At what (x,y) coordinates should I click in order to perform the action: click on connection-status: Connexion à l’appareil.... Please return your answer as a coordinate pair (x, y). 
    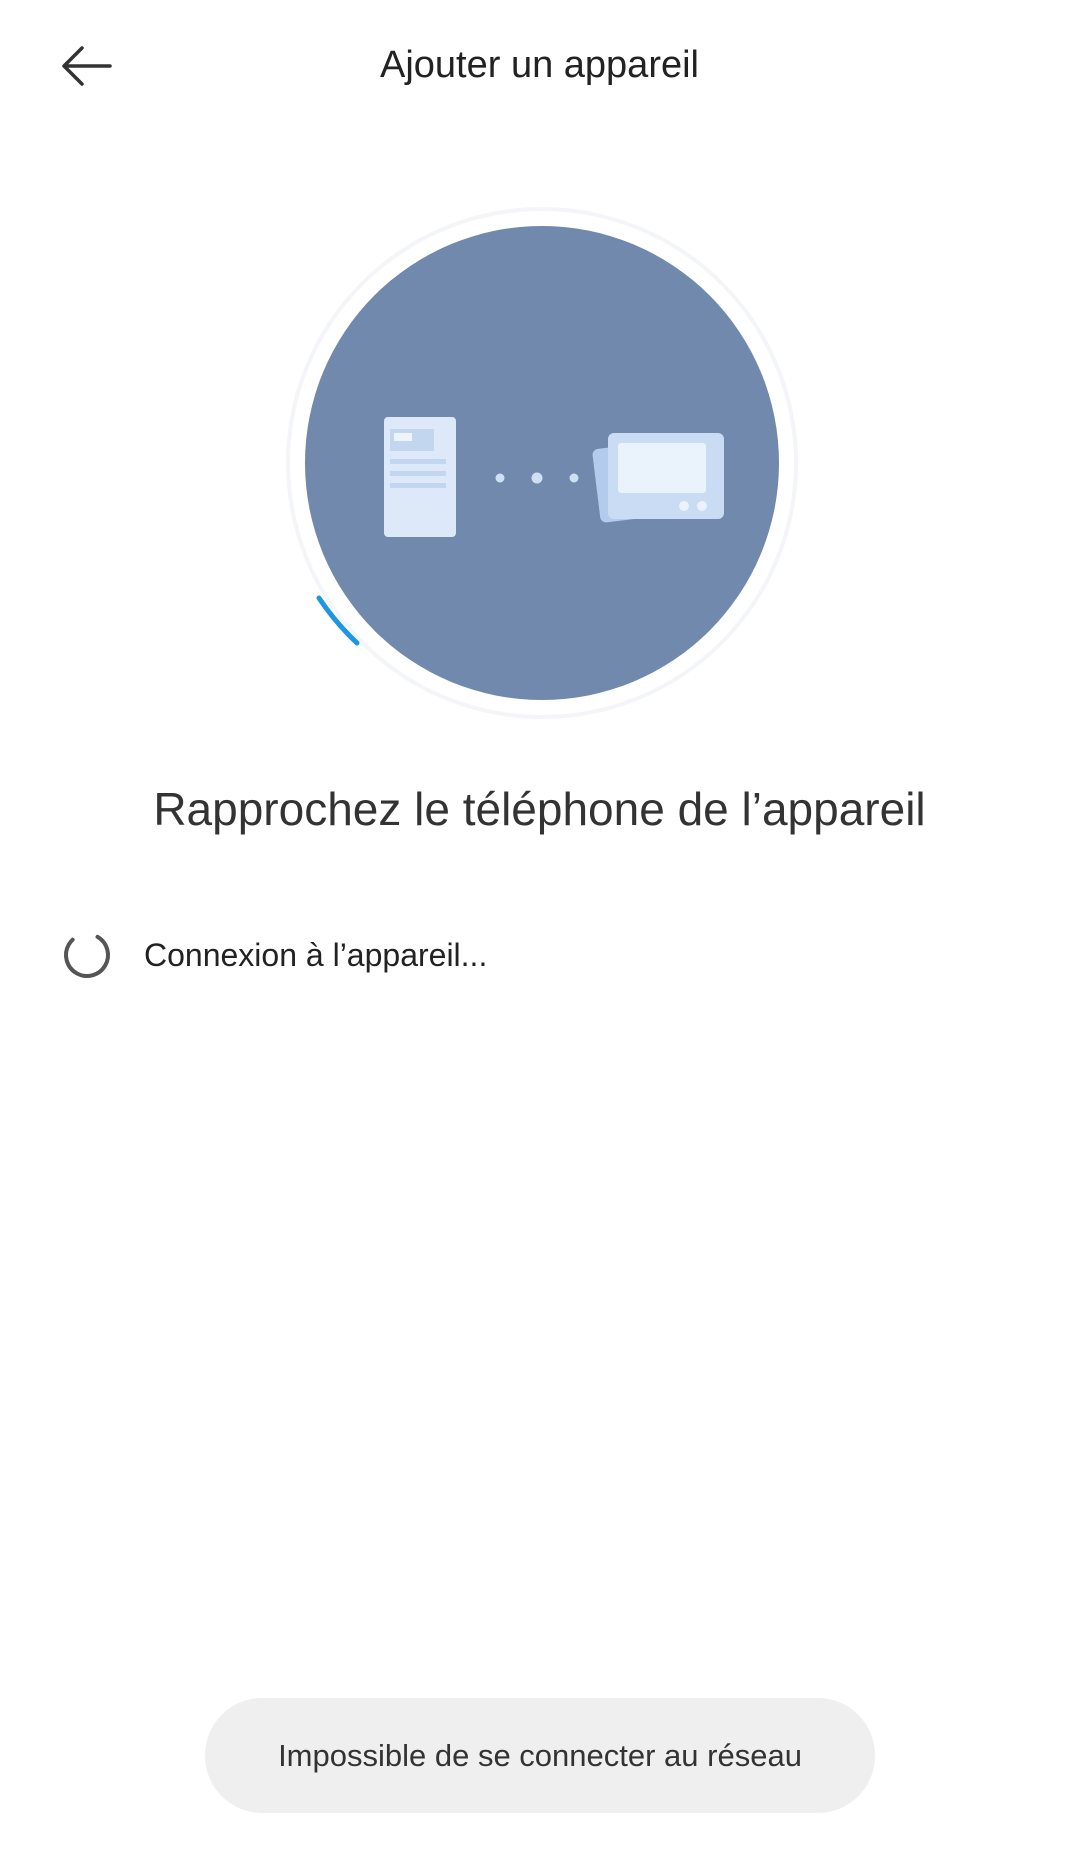
    Looking at the image, I should click on (273, 955).